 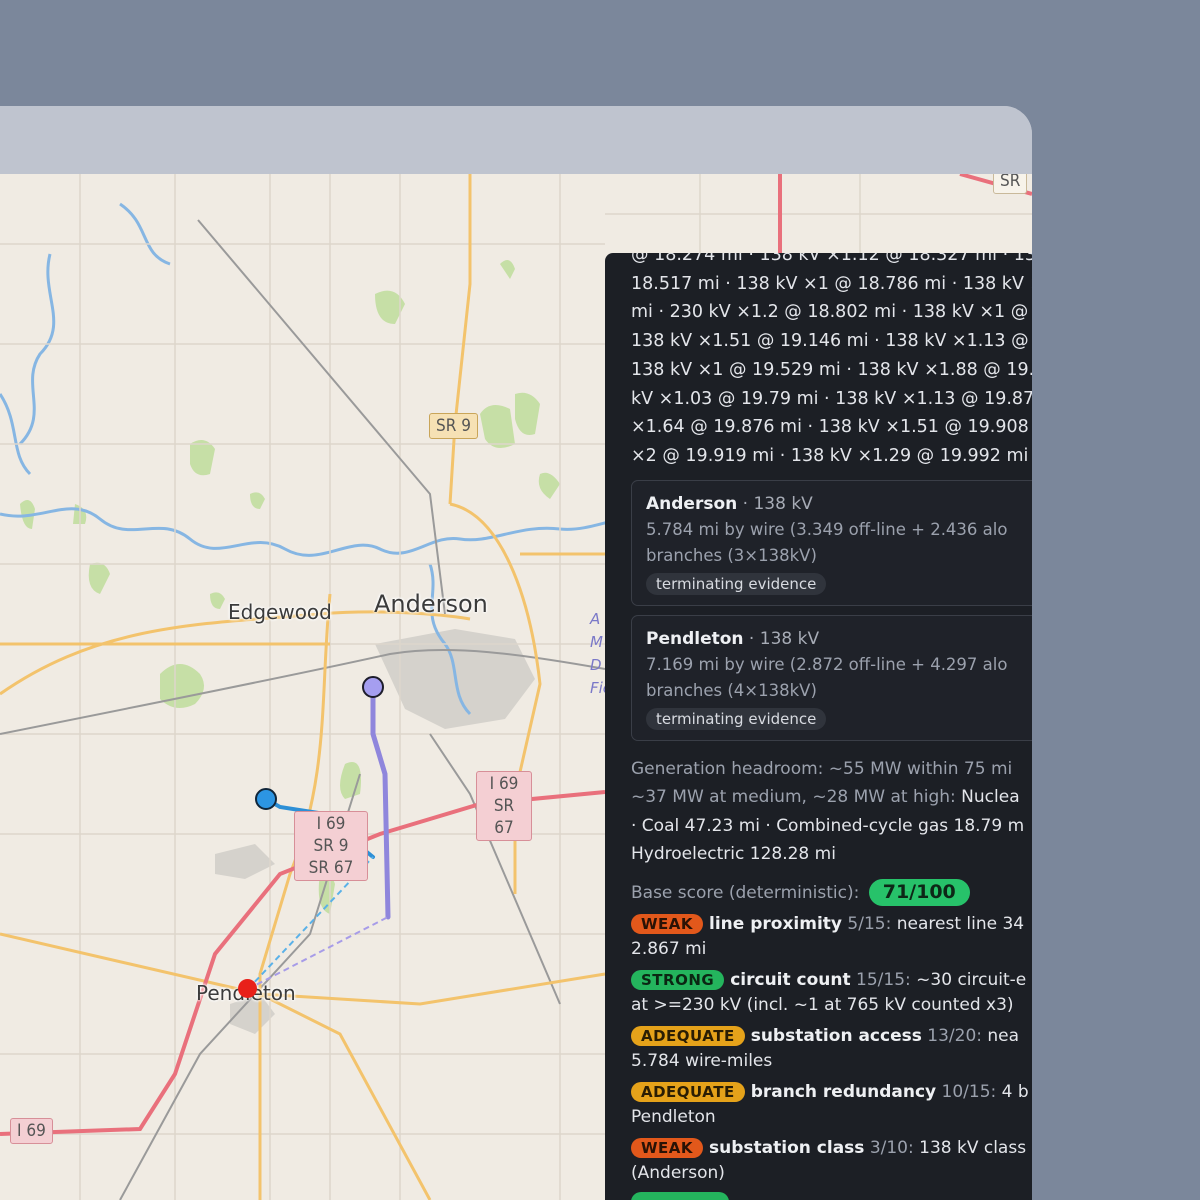 What do you see at coordinates (973, 1147) in the screenshot?
I see `criterion-desc: 138 kV class` at bounding box center [973, 1147].